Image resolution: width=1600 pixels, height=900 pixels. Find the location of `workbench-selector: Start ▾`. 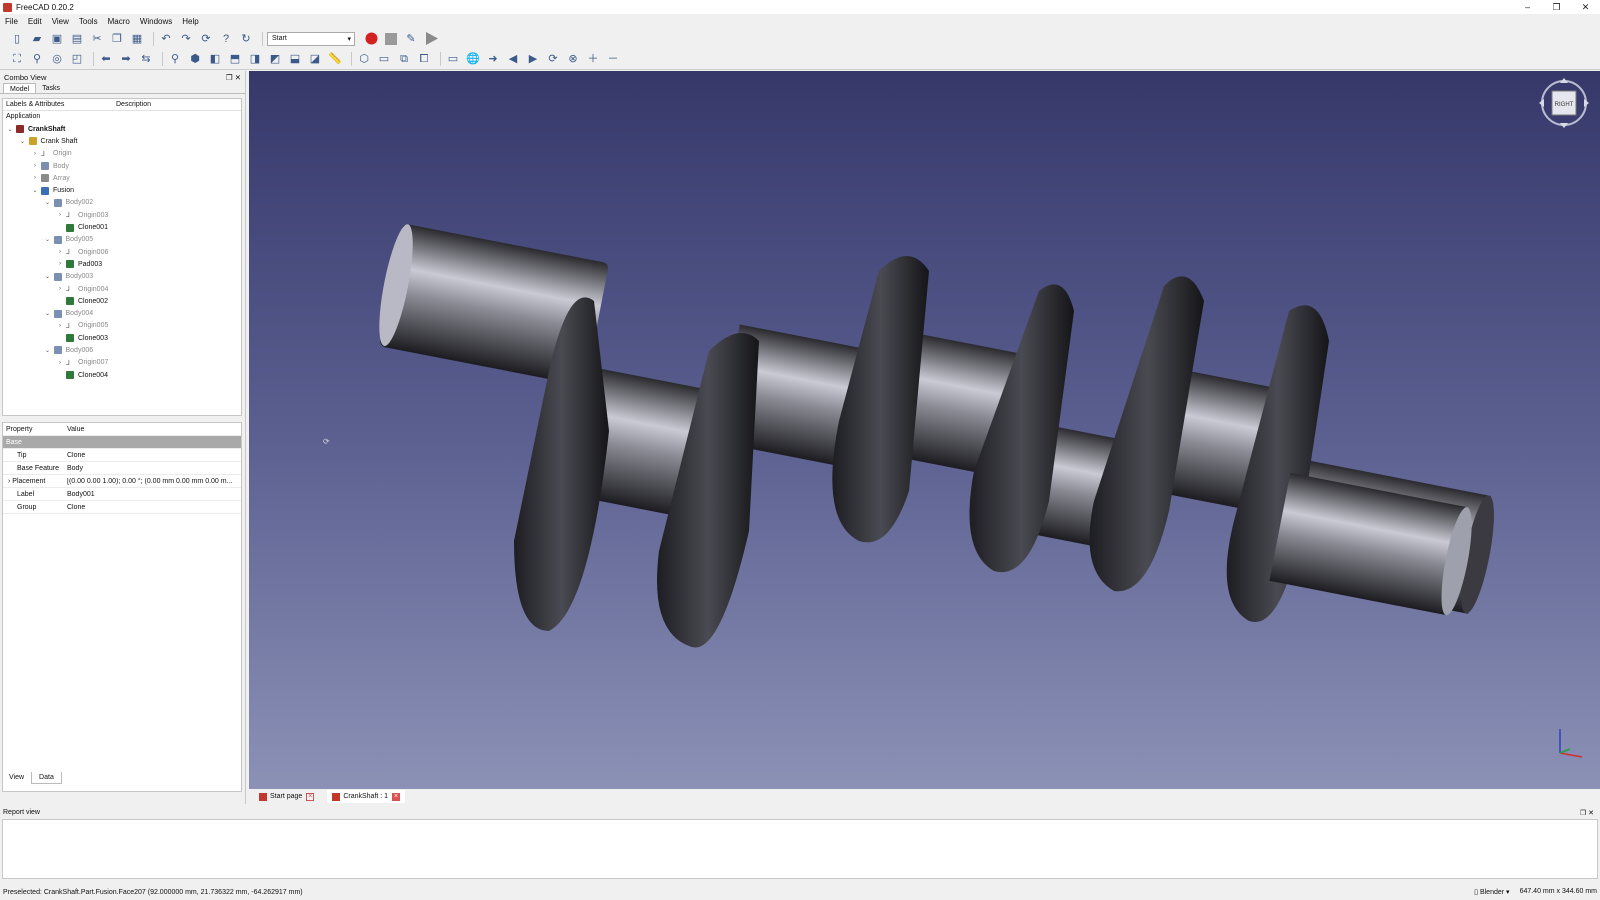

workbench-selector: Start ▾ is located at coordinates (311, 38).